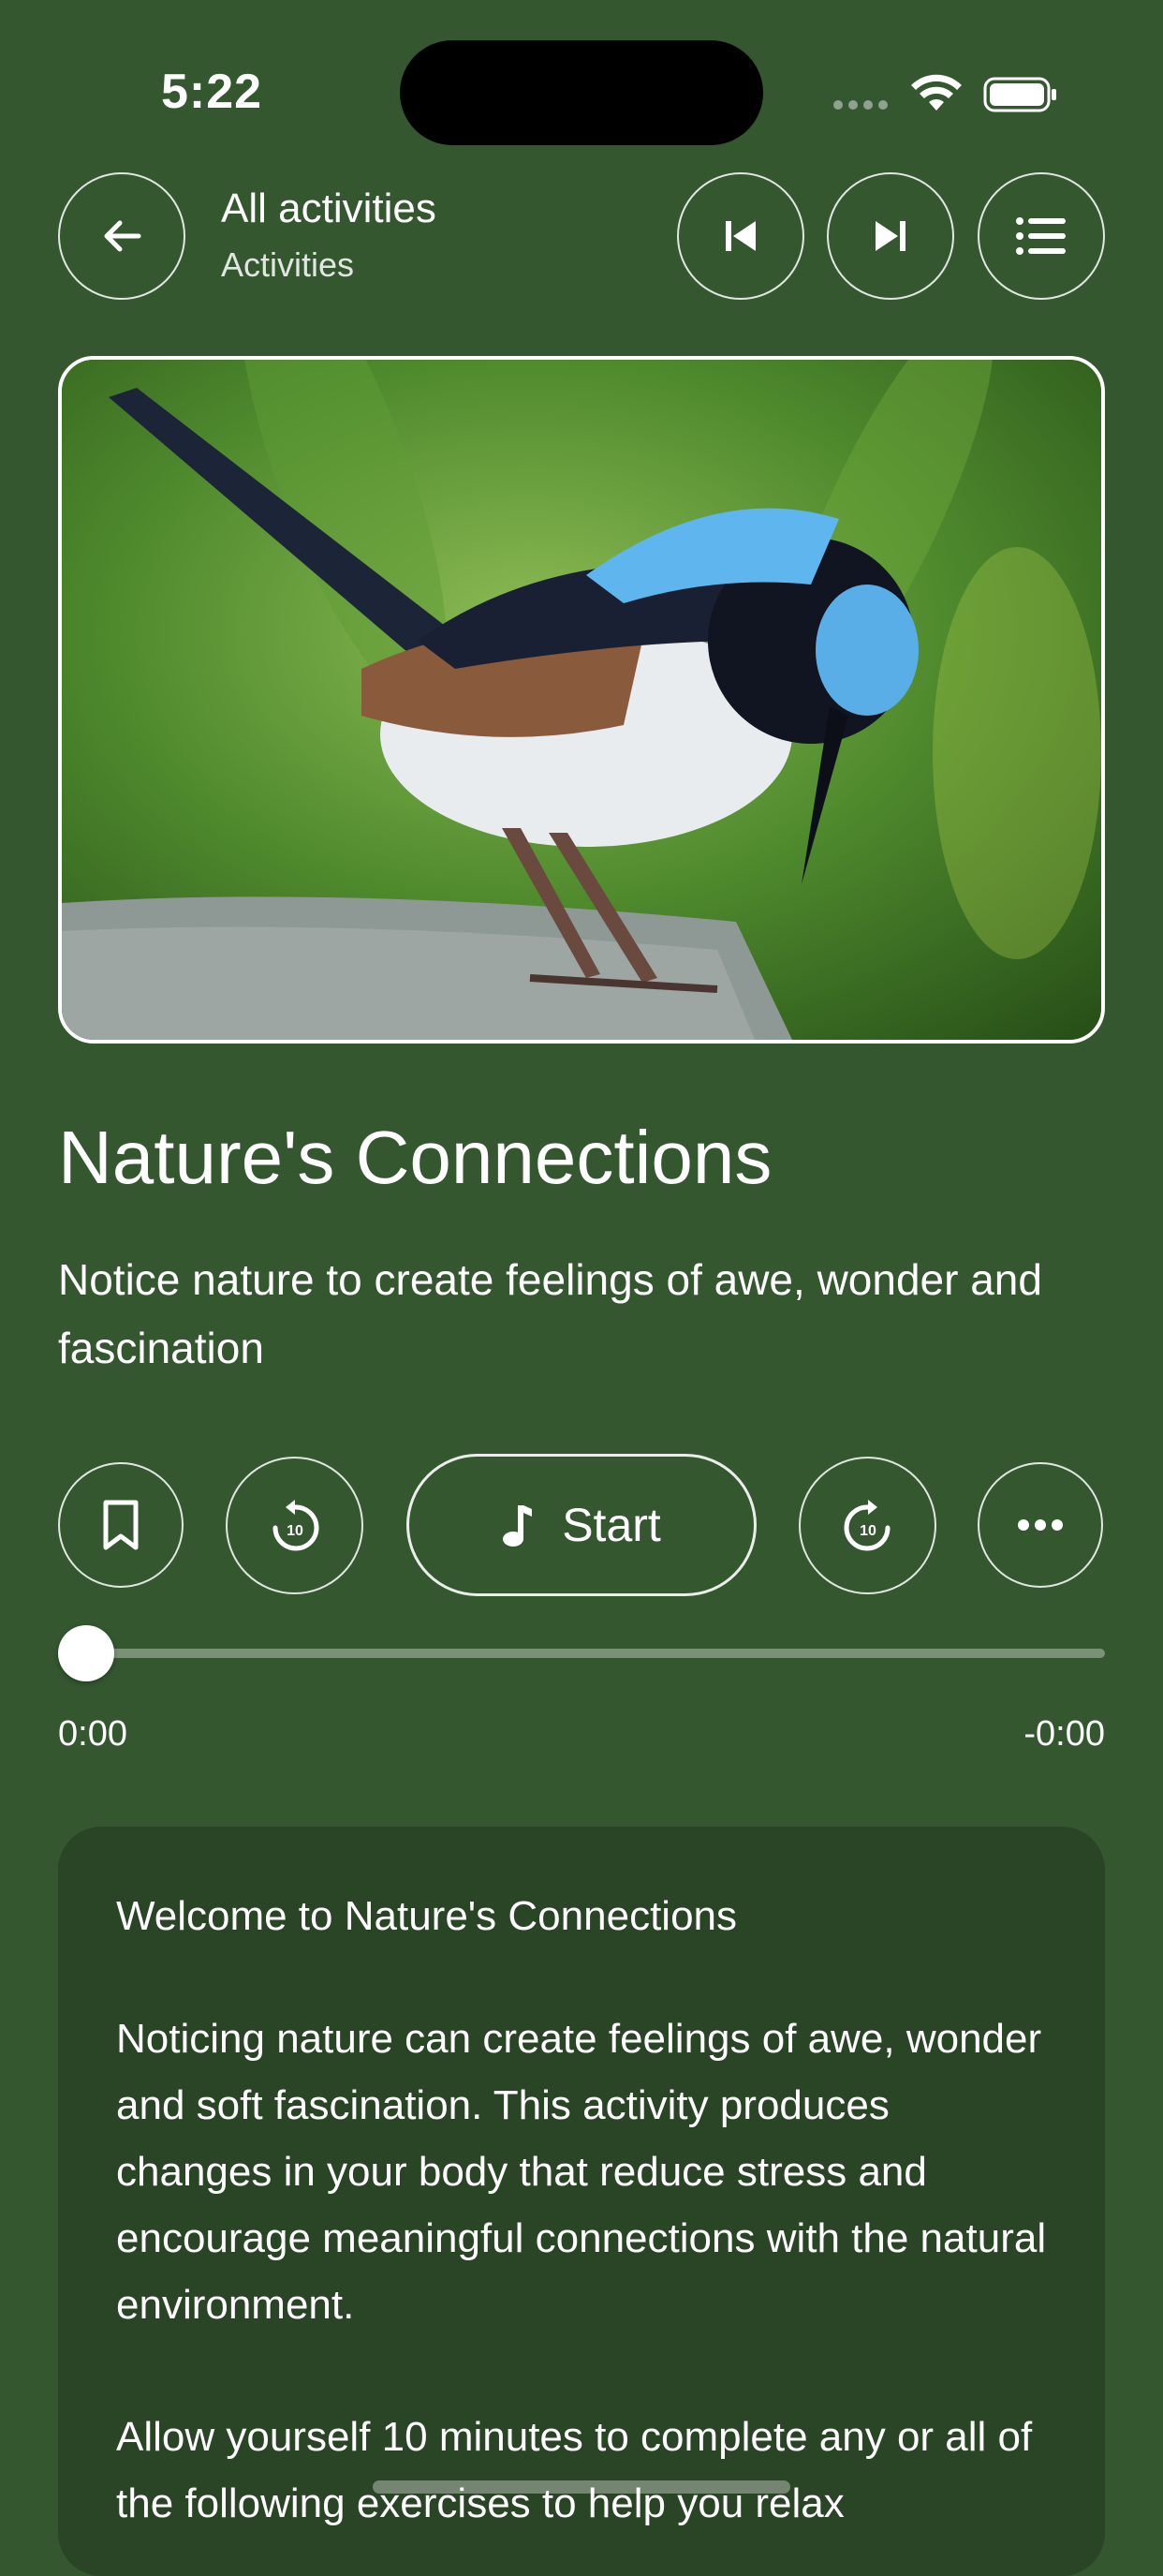 The image size is (1163, 2576). What do you see at coordinates (936, 92) in the screenshot?
I see `wifi-icon` at bounding box center [936, 92].